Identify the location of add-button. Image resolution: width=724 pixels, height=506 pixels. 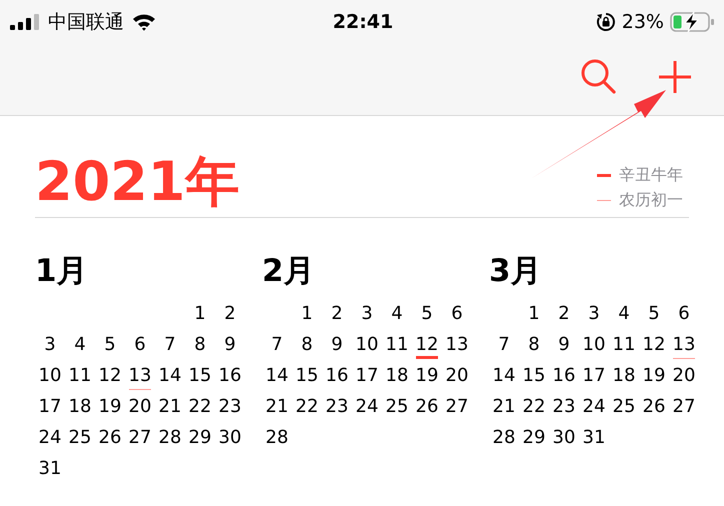
(675, 77).